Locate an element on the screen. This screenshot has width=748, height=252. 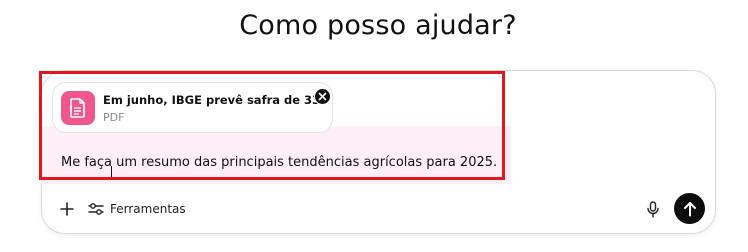
plus-icon is located at coordinates (67, 209).